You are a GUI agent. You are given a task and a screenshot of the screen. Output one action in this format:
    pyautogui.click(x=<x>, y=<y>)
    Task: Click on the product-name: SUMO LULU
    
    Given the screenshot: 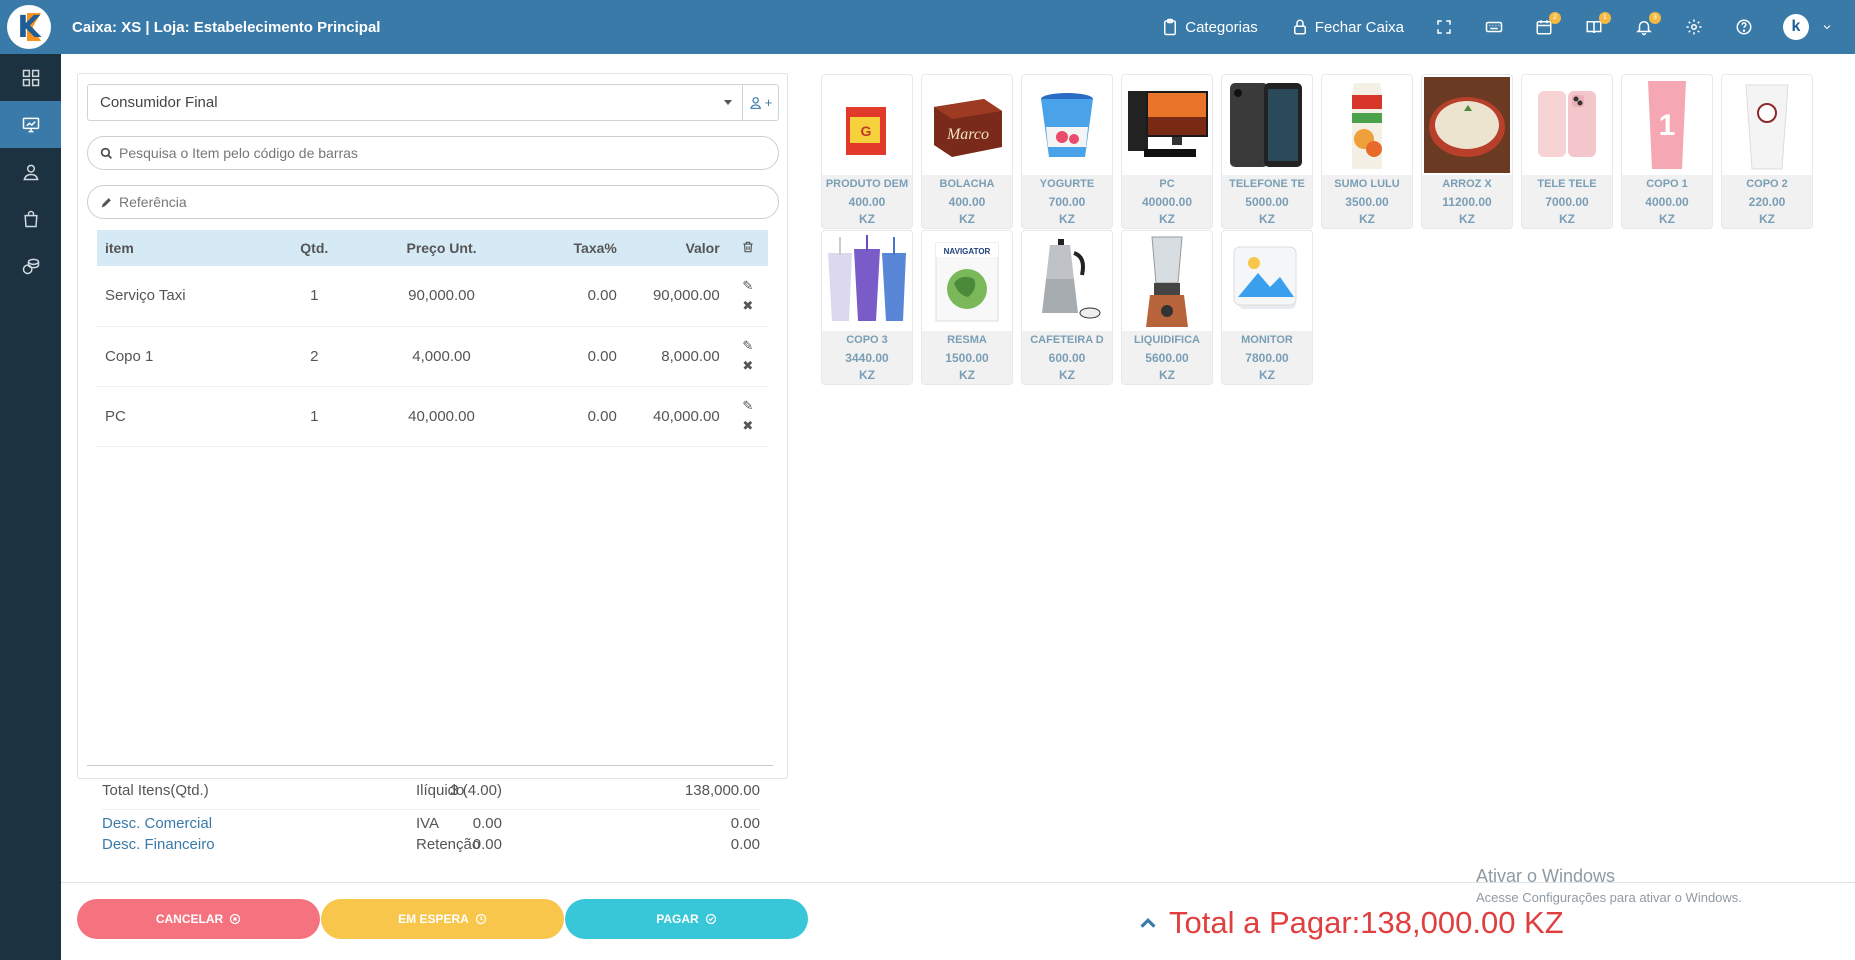 What is the action you would take?
    pyautogui.click(x=1367, y=184)
    